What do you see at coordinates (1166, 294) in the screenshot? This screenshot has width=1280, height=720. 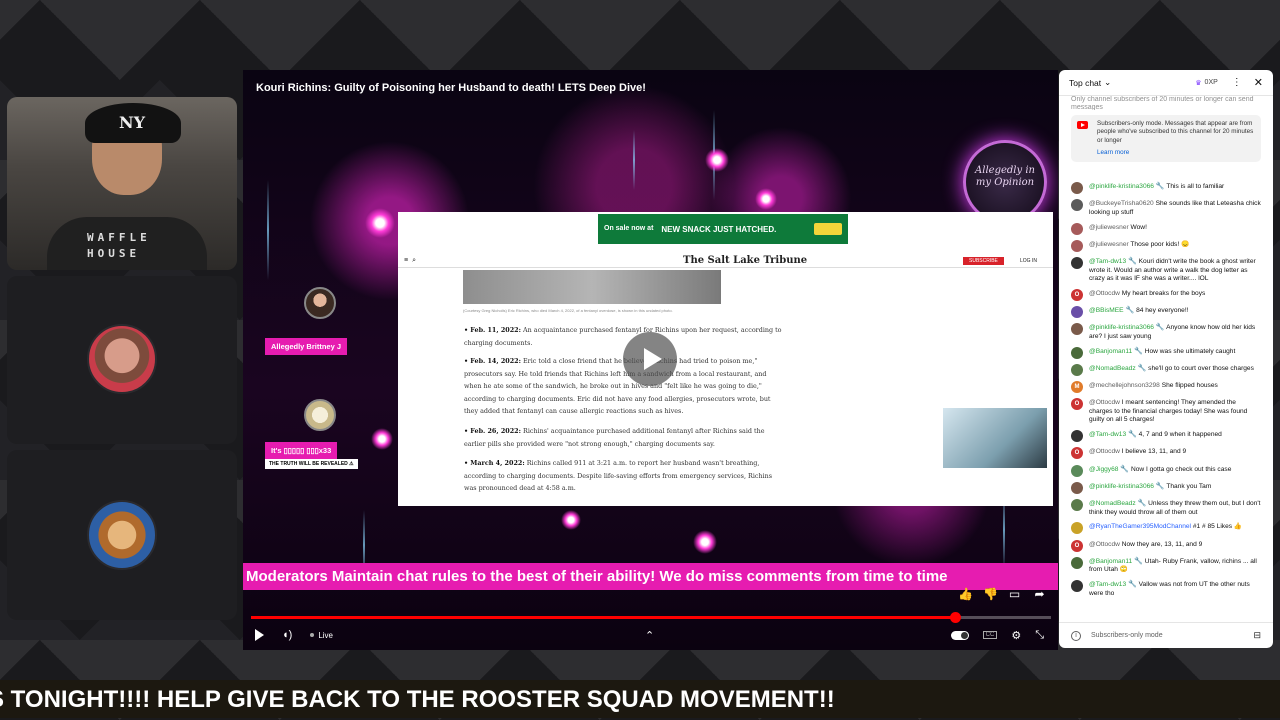 I see `chat-message: O @Ottocdw My heart breaks for the boys` at bounding box center [1166, 294].